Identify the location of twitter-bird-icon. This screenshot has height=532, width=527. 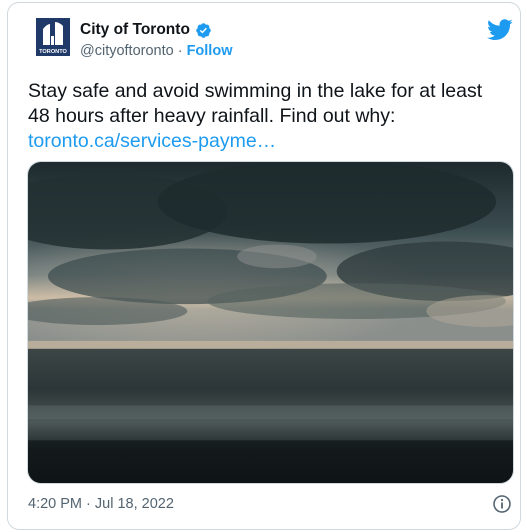
(500, 30).